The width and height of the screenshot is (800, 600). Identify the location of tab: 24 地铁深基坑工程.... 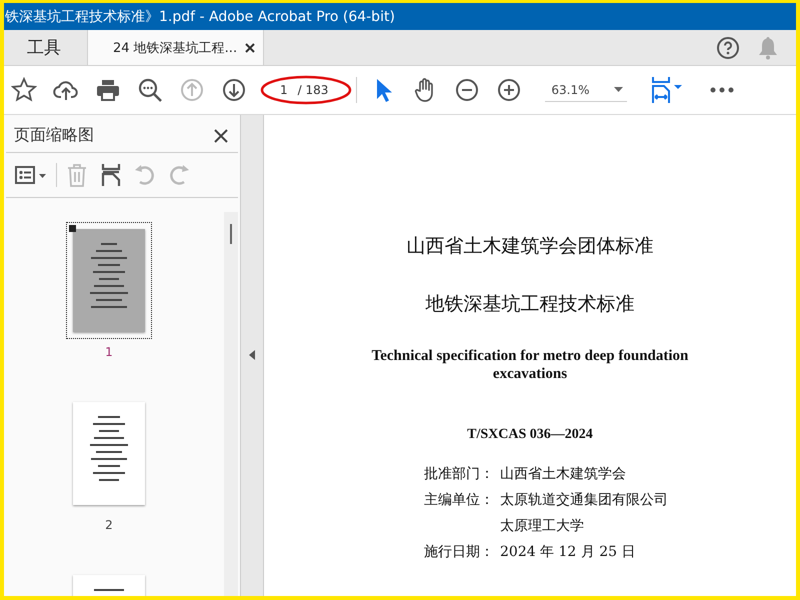
(176, 47).